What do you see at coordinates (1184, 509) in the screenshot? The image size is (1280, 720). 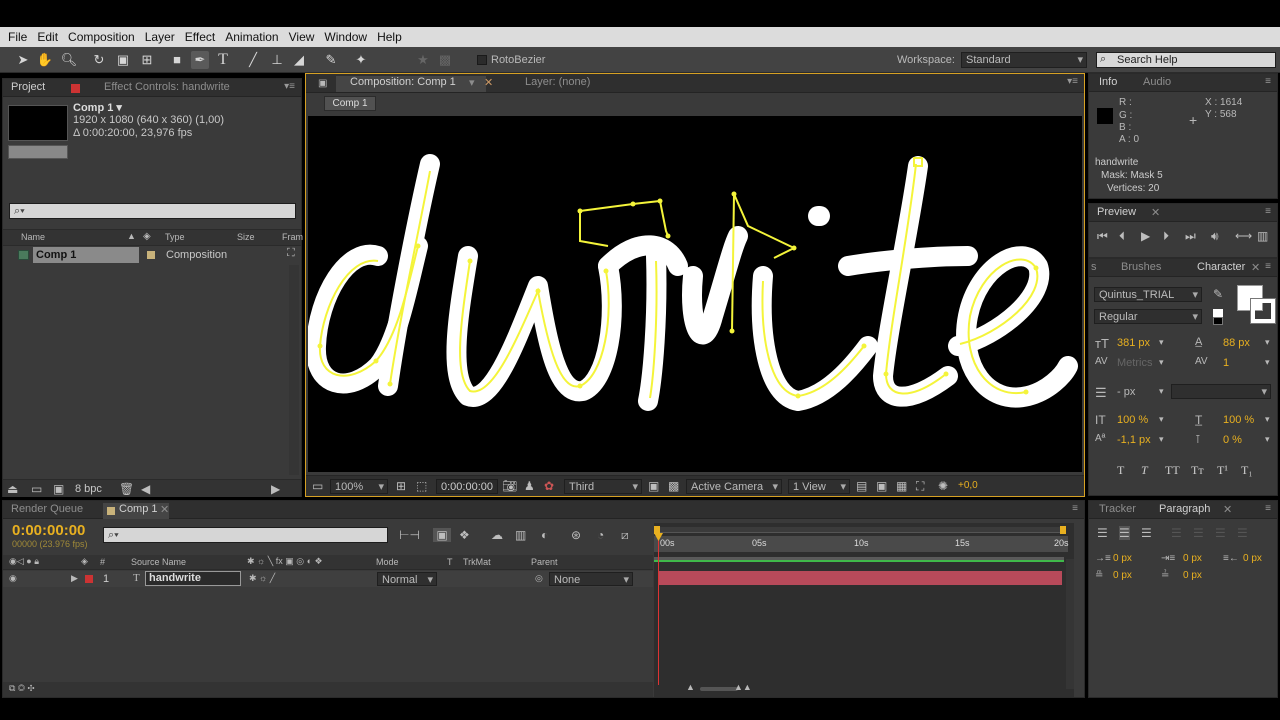 I see `tab-paragraph: Paragraph` at bounding box center [1184, 509].